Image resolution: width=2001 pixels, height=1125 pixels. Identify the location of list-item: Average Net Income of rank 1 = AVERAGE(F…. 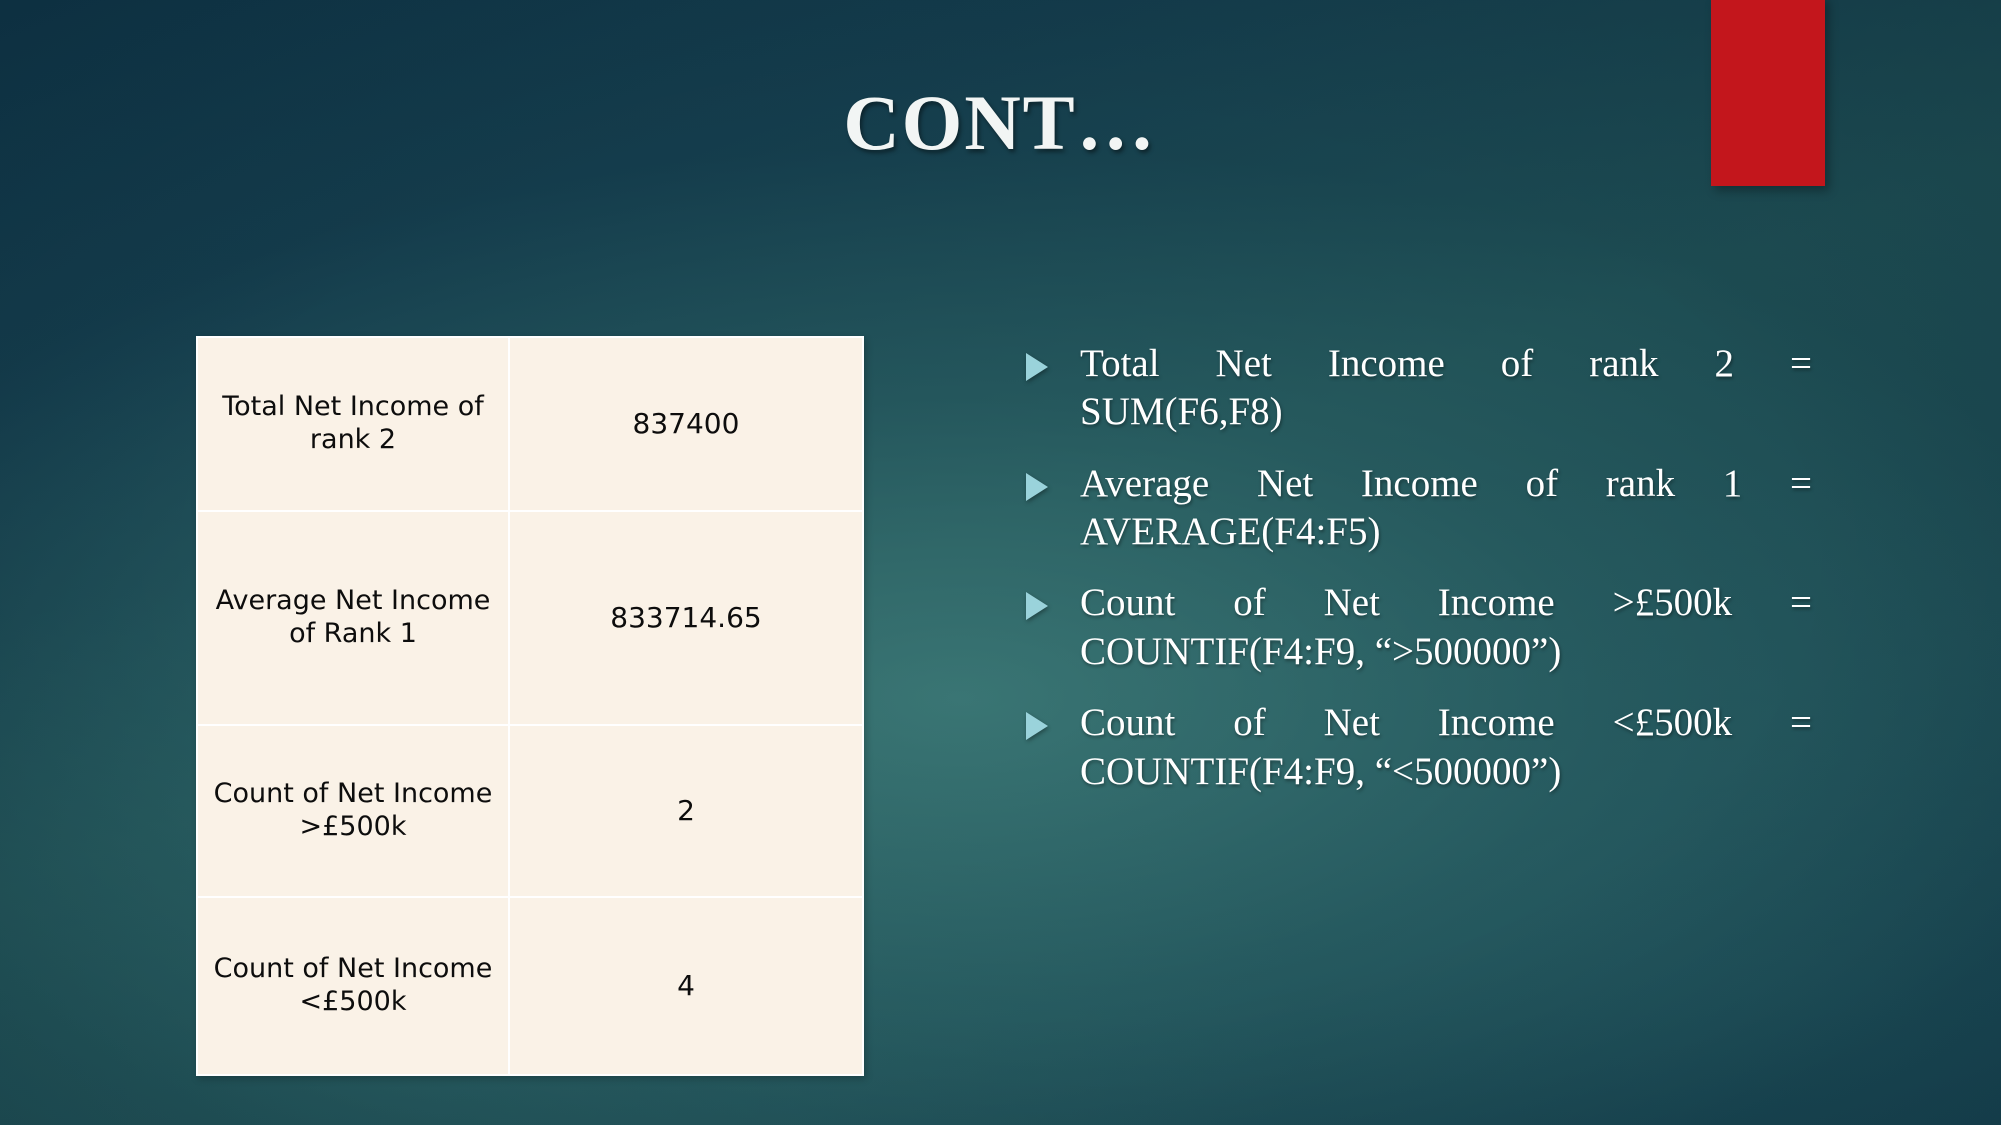
(1417, 508).